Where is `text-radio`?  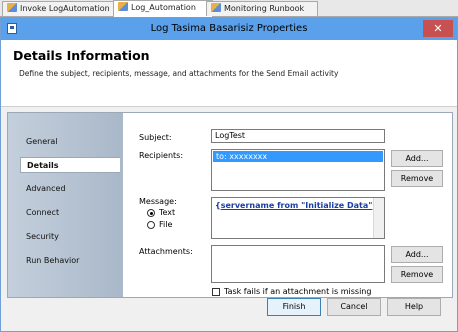 text-radio is located at coordinates (151, 213).